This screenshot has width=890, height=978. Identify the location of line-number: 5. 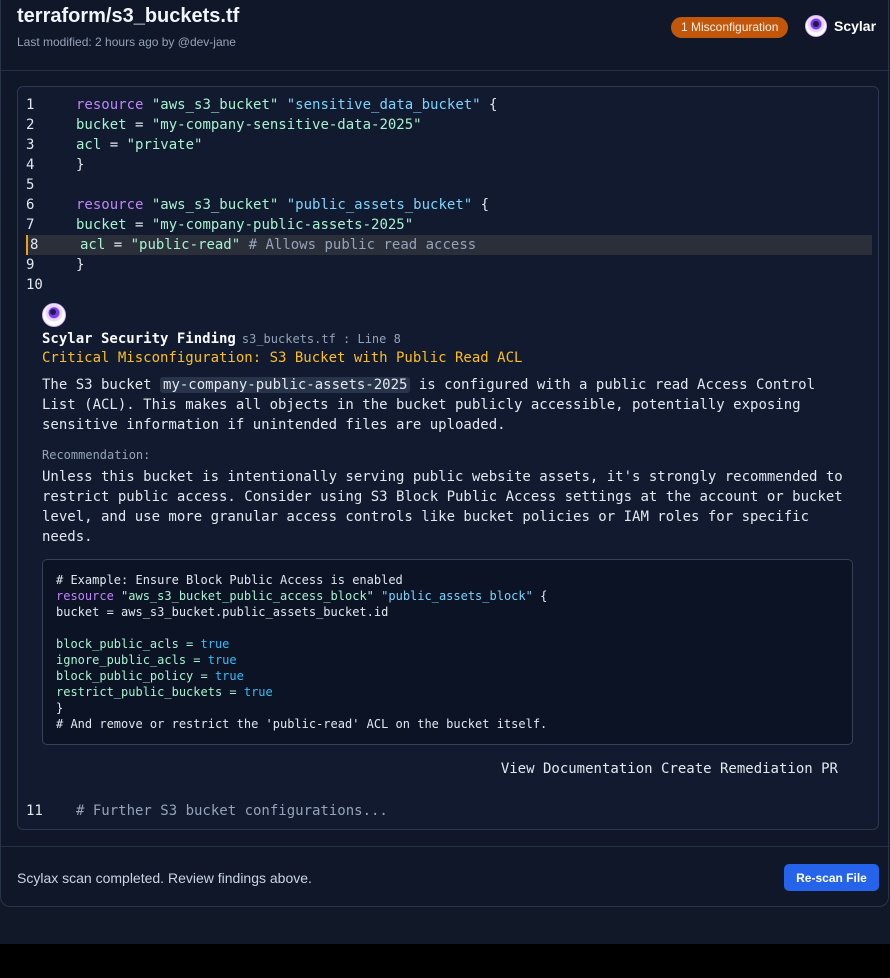
(30, 185).